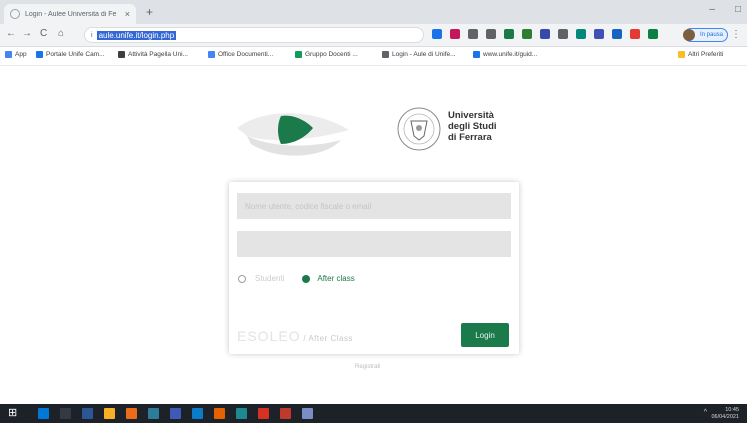 Image resolution: width=747 pixels, height=423 pixels. Describe the element at coordinates (712, 9) in the screenshot. I see `minimize-button: –` at that location.